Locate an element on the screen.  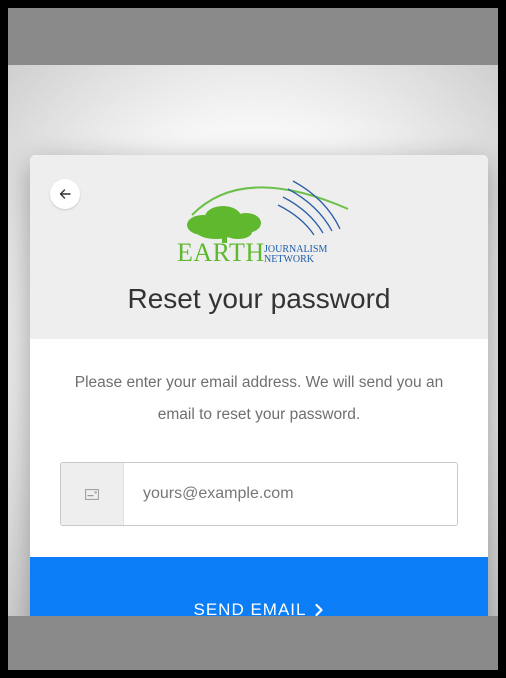
chevron-right-icon is located at coordinates (319, 610).